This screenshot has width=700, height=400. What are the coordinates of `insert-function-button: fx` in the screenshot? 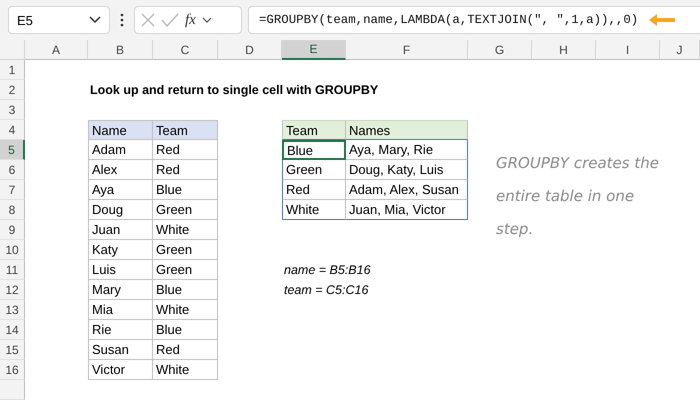 It's located at (190, 20).